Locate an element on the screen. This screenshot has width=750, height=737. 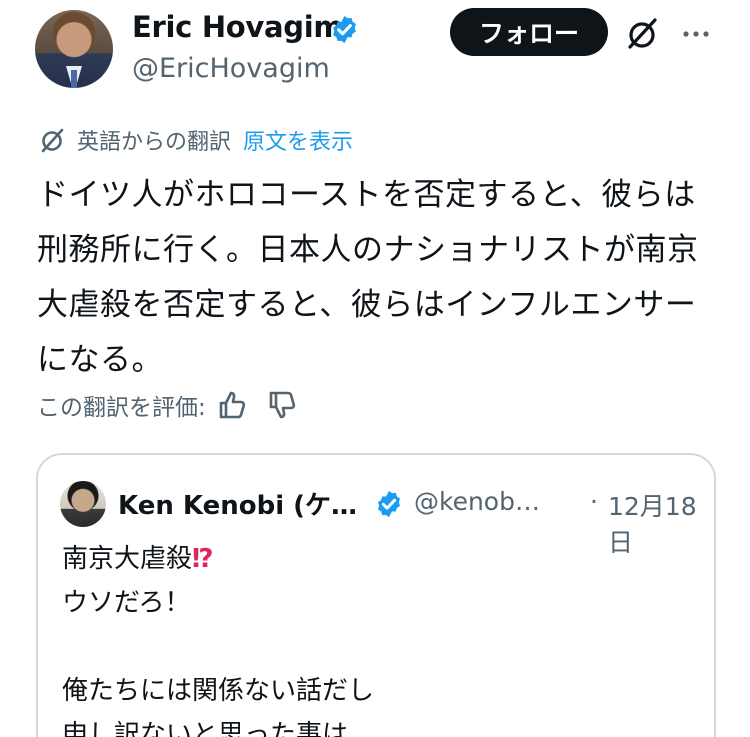
rate-label: この翻訳を評価: is located at coordinates (121, 408).